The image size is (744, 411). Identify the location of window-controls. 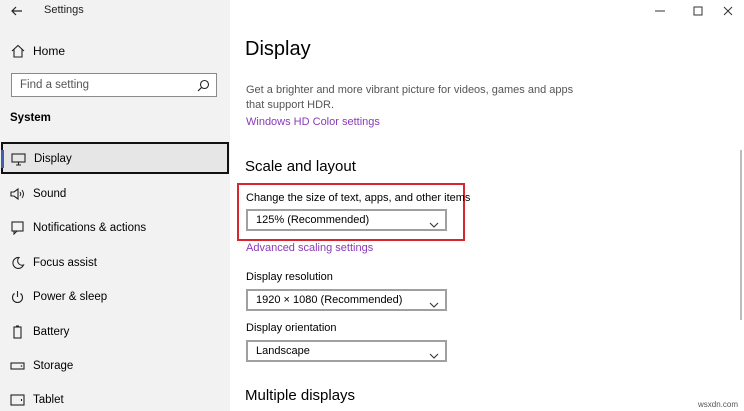
(689, 11).